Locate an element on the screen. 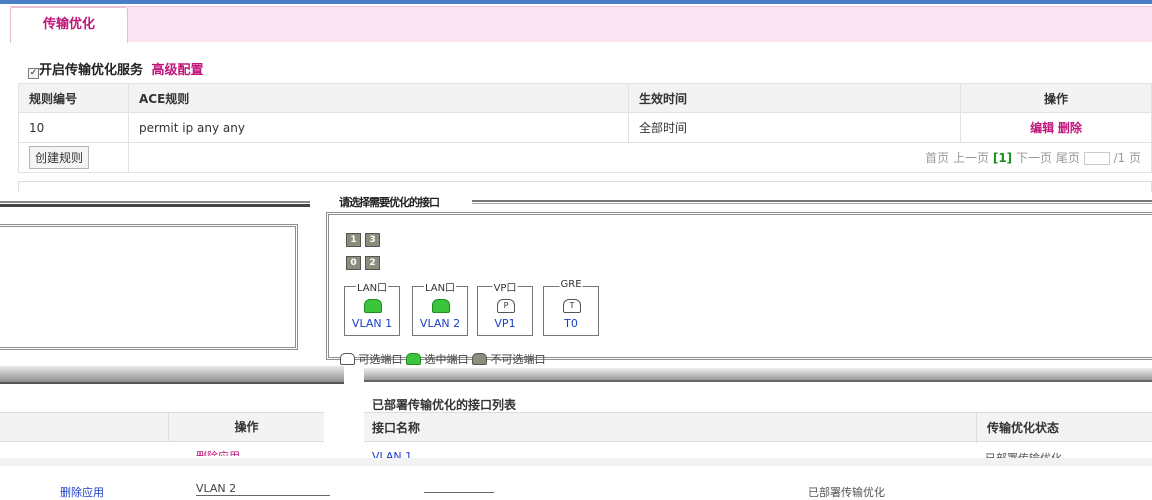 This screenshot has height=500, width=1152. port-group-t0: GRE T T0 is located at coordinates (571, 307).